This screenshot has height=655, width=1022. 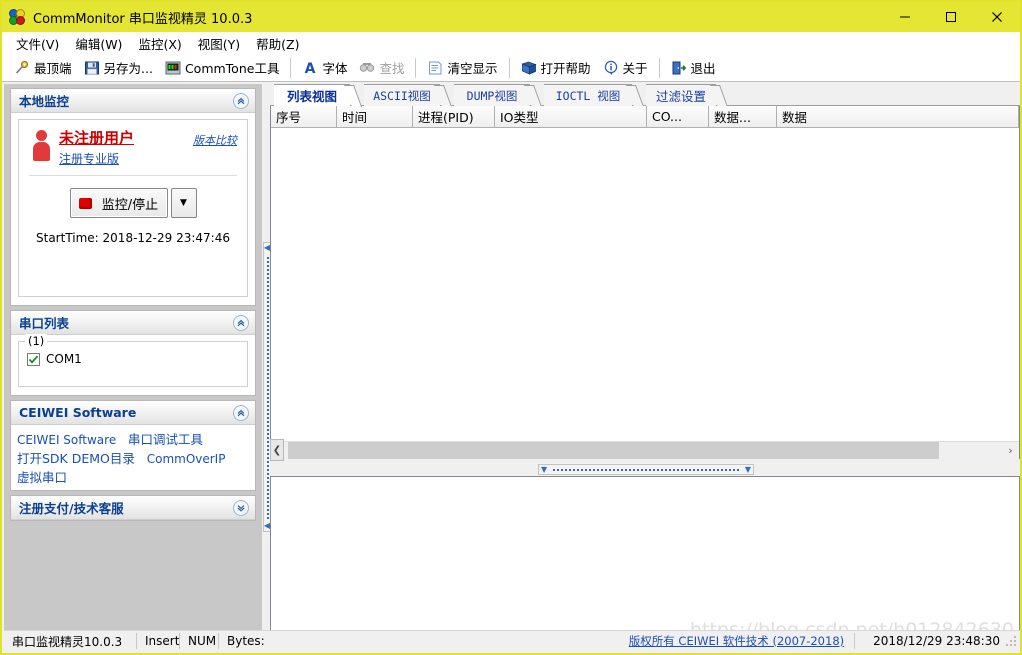 I want to click on chevron-down-icon, so click(x=241, y=507).